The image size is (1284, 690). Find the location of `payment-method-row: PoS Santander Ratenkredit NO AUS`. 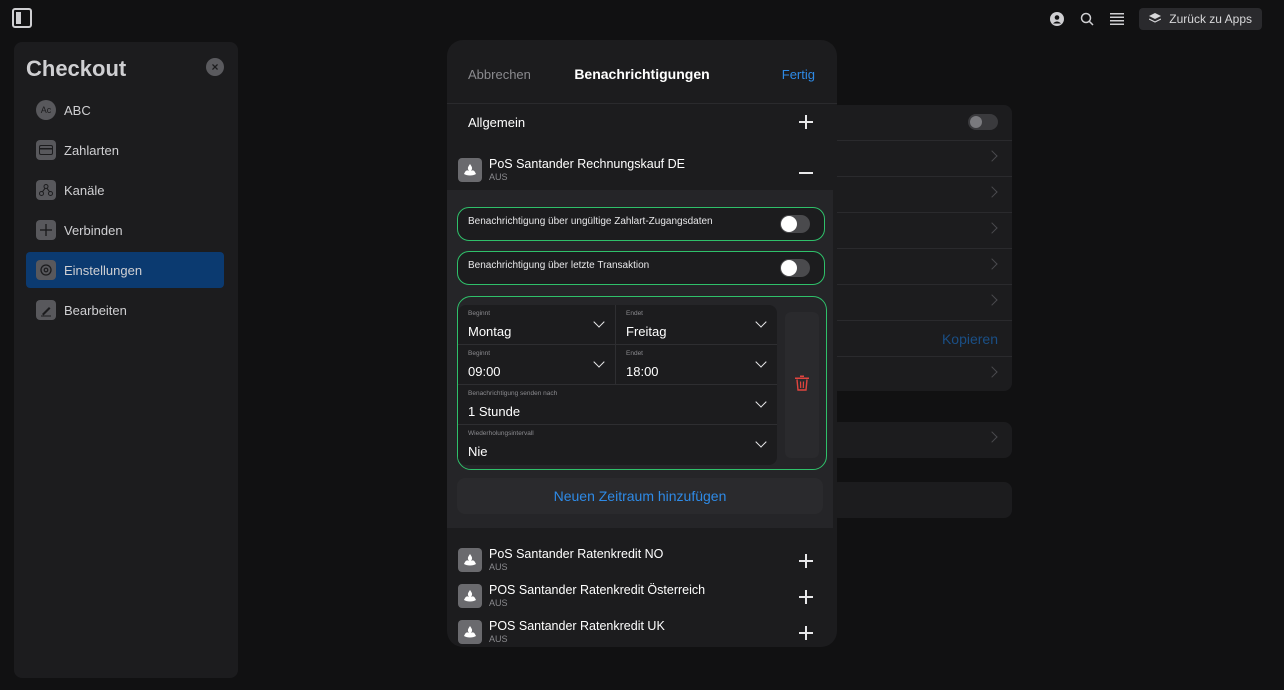

payment-method-row: PoS Santander Ratenkredit NO AUS is located at coordinates (642, 560).